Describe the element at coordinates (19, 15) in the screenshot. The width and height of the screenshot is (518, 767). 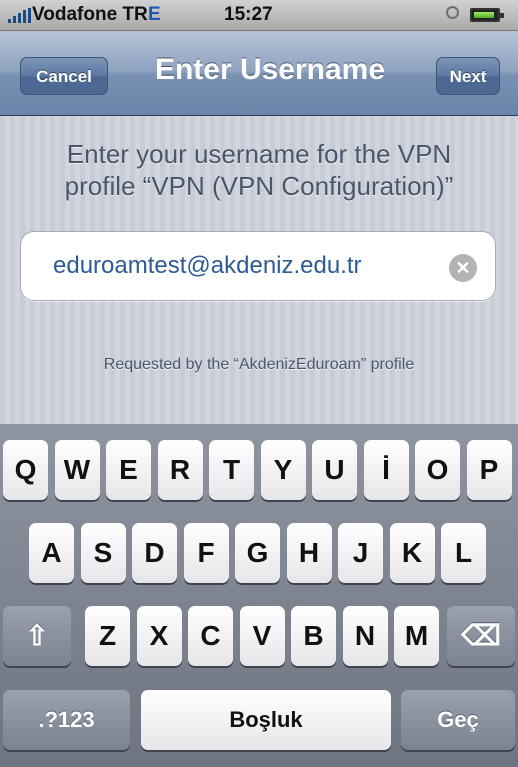
I see `signal-strength-icon` at that location.